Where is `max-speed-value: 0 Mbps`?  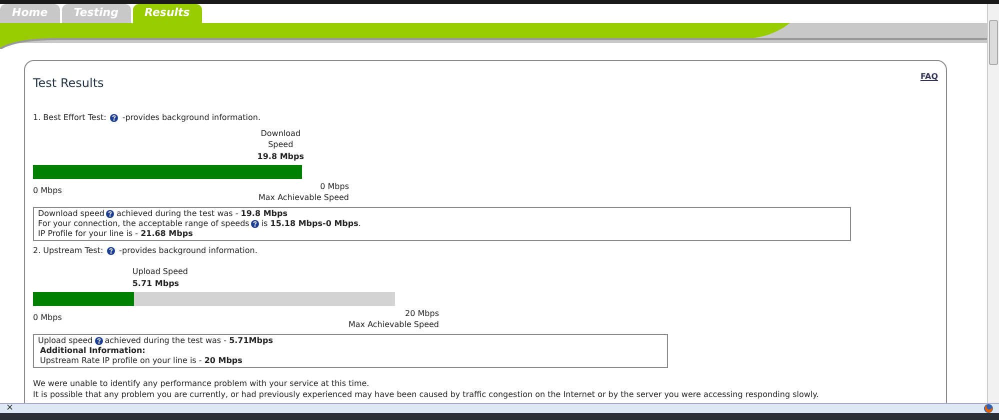
max-speed-value: 0 Mbps is located at coordinates (334, 186).